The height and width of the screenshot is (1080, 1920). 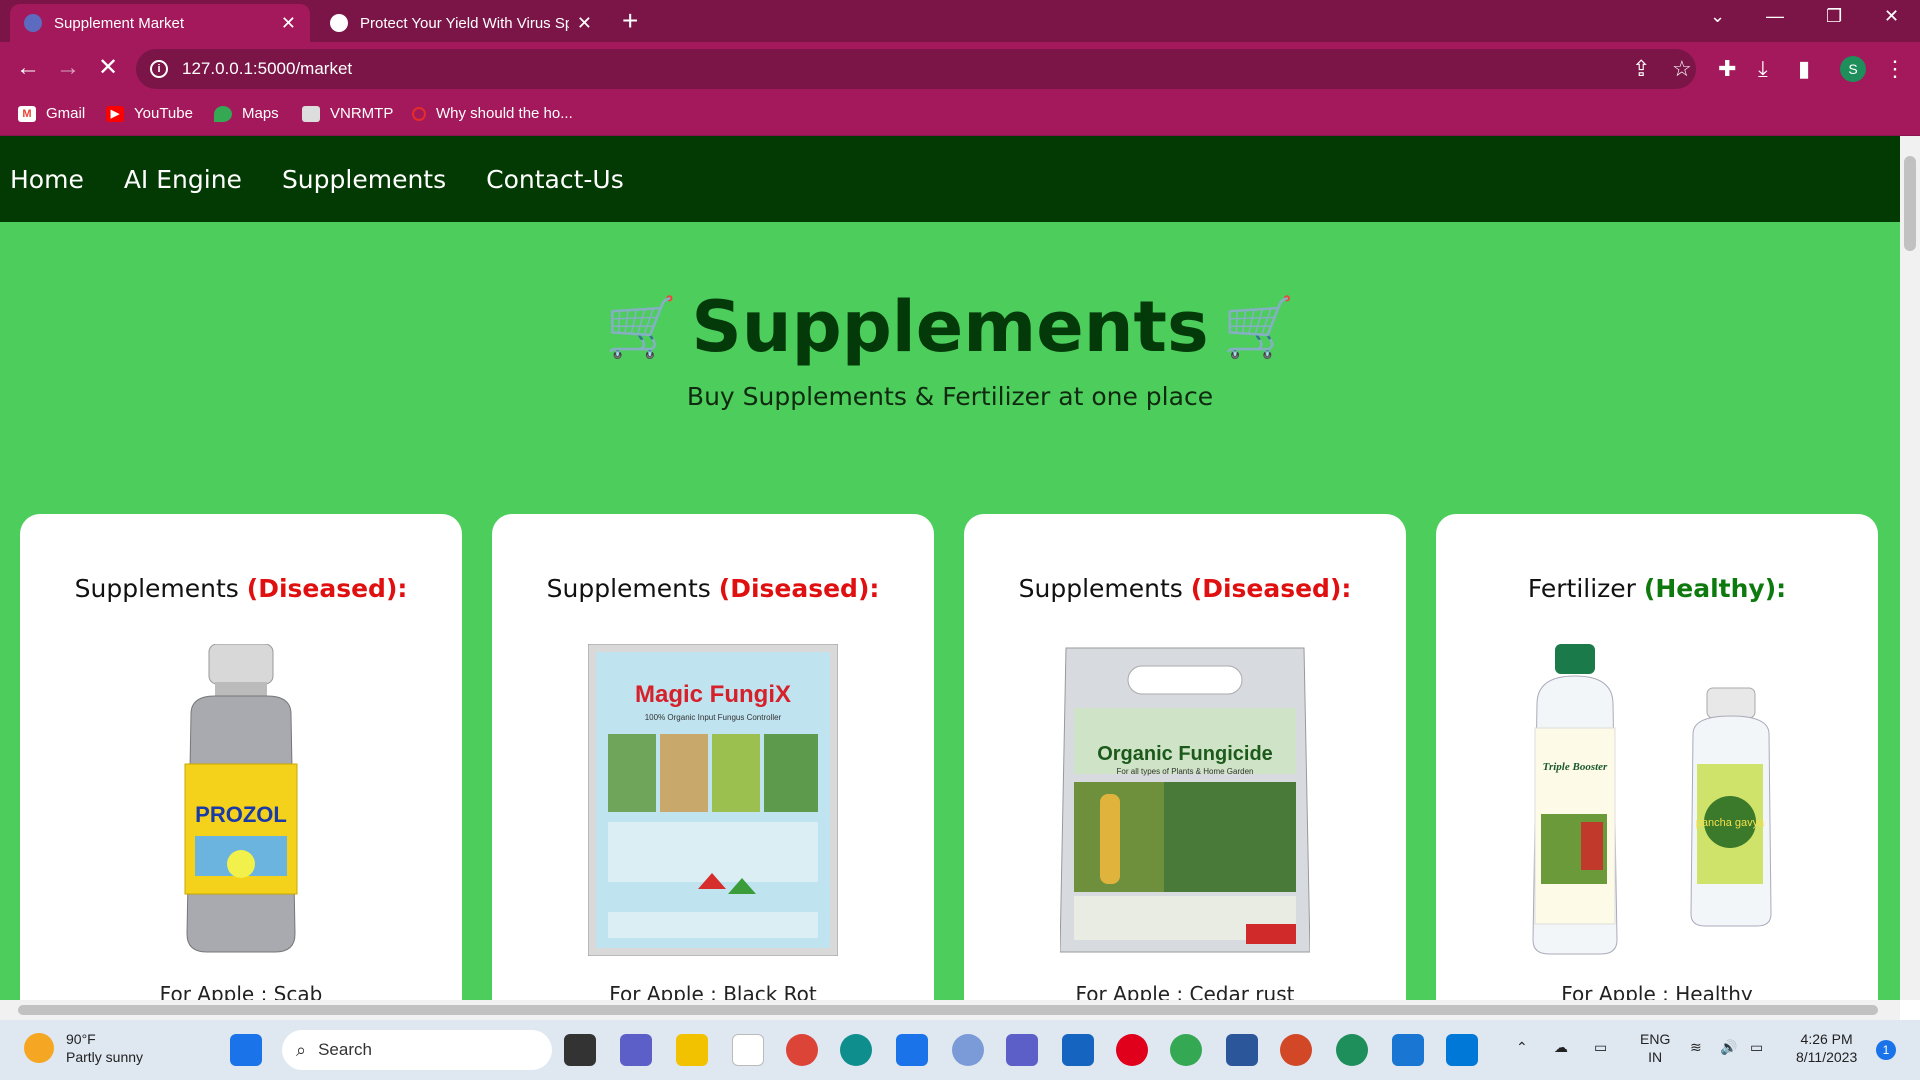 What do you see at coordinates (1657, 800) in the screenshot?
I see `product-image-triple-booster: Triple Booster pancha gavya` at bounding box center [1657, 800].